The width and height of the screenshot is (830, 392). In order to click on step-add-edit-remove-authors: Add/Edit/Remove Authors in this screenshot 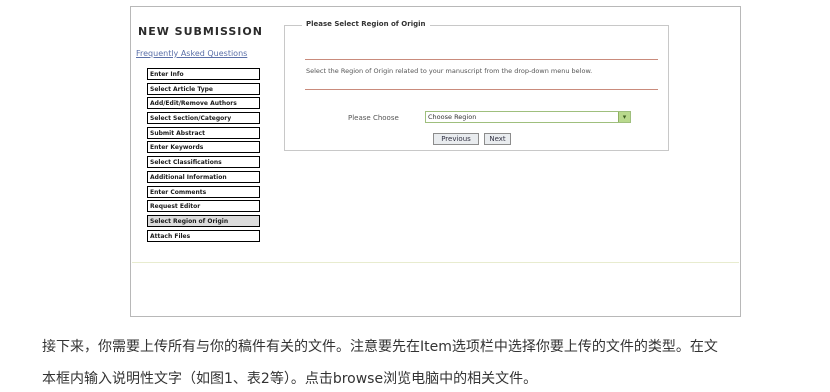, I will do `click(203, 103)`.